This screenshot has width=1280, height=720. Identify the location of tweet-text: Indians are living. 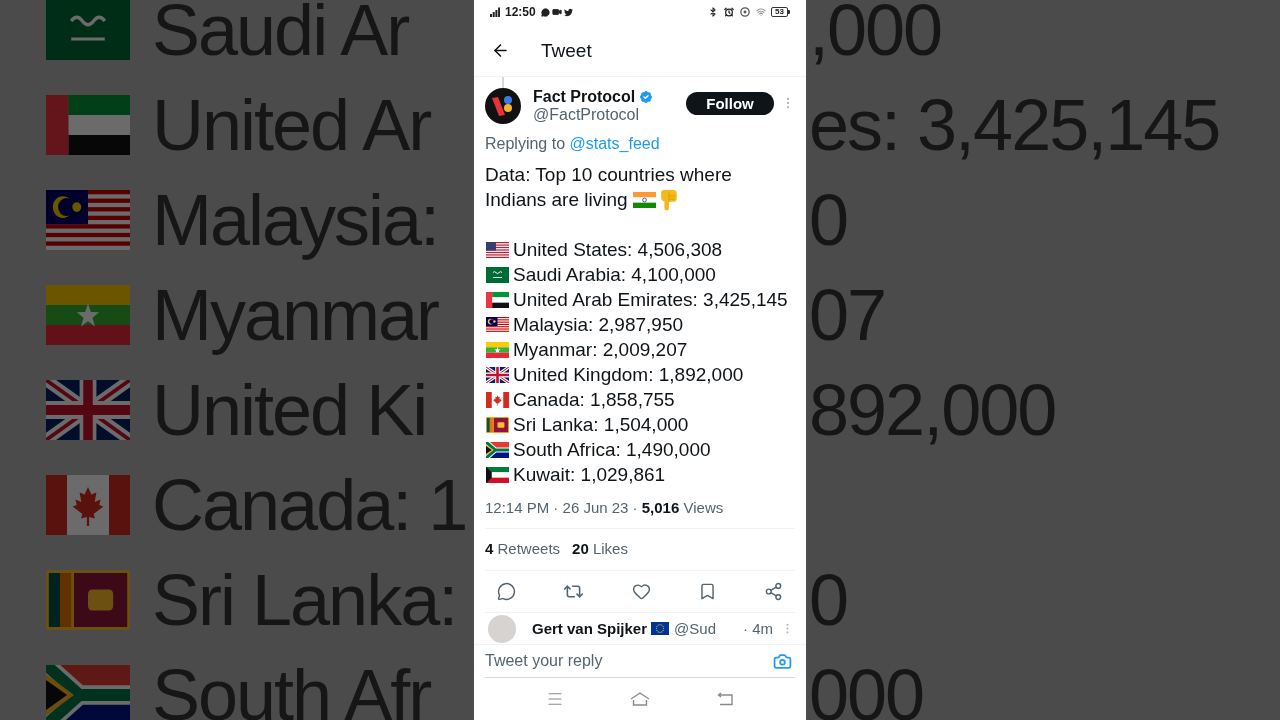
(556, 200).